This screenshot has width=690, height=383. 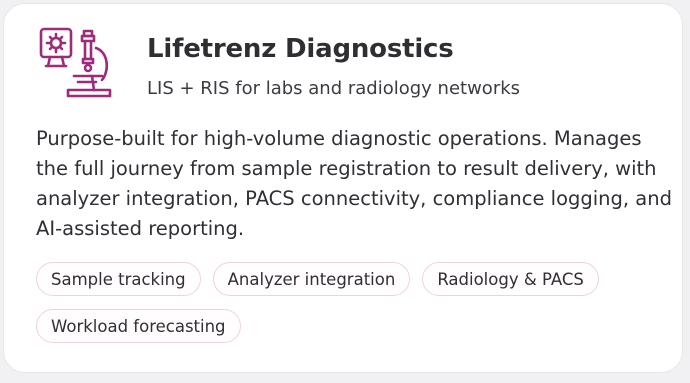 I want to click on tag-radiology-pacs: Radiology & PACS, so click(x=510, y=279).